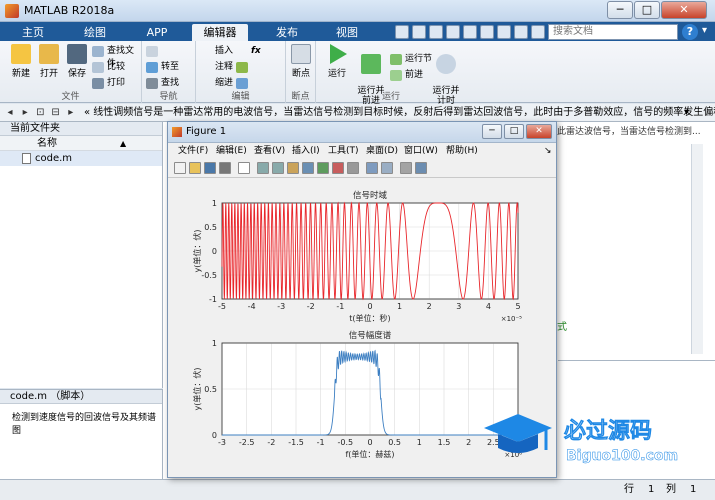  I want to click on tab-publish: 发布, so click(287, 32).